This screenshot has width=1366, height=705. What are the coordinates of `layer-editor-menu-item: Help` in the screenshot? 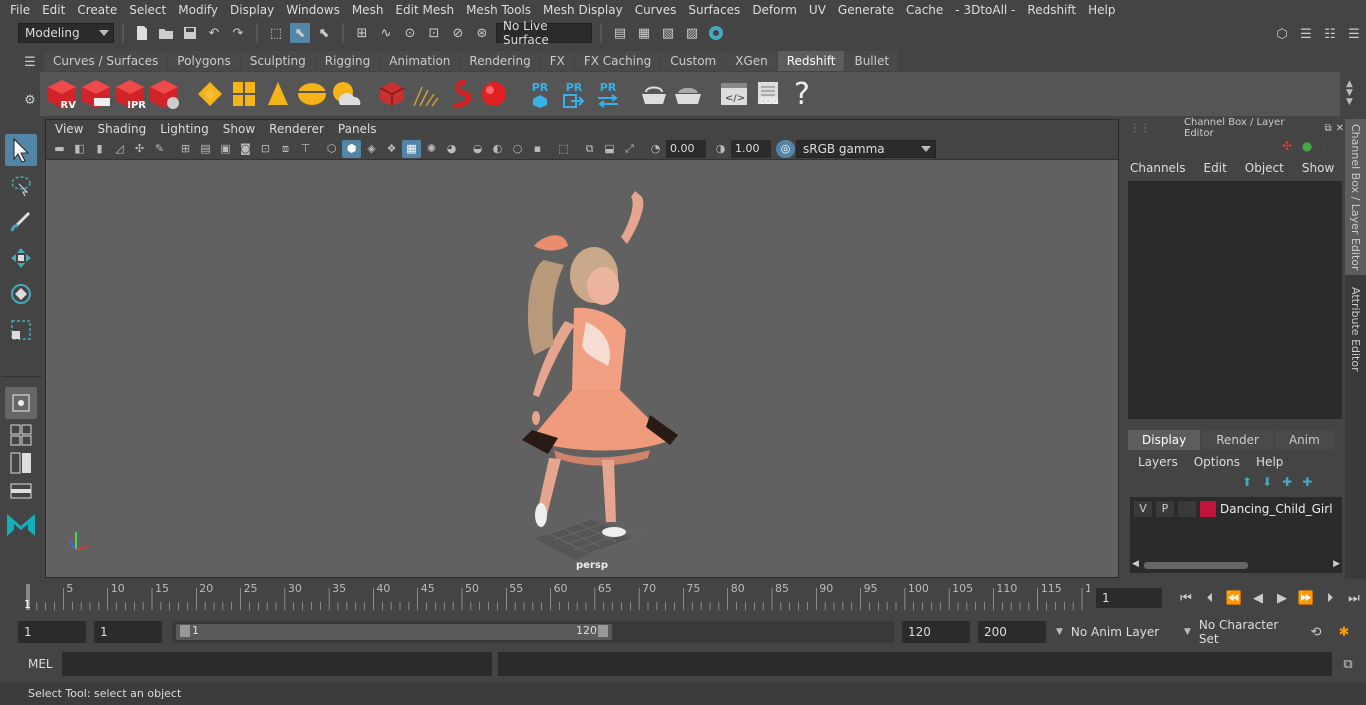 It's located at (1269, 462).